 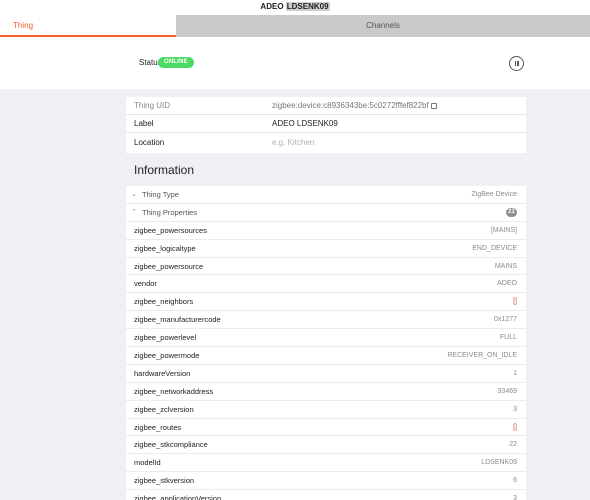 I want to click on property-row: zigbee_networkaddress 33469, so click(x=326, y=392).